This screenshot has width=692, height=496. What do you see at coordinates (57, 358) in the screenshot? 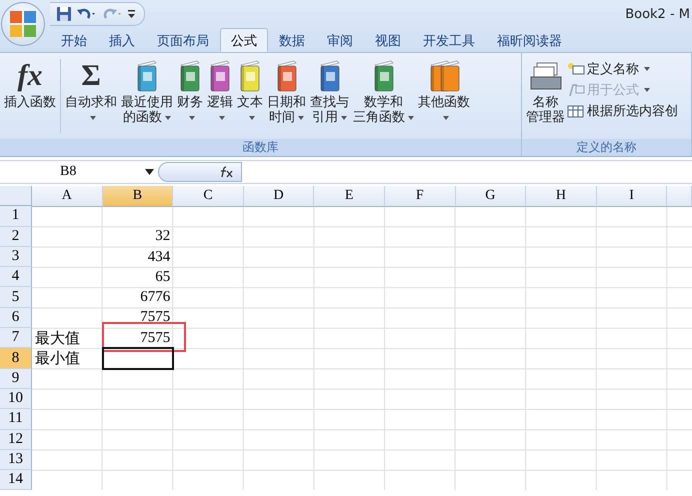
I see `table-cell-text: 最小值` at bounding box center [57, 358].